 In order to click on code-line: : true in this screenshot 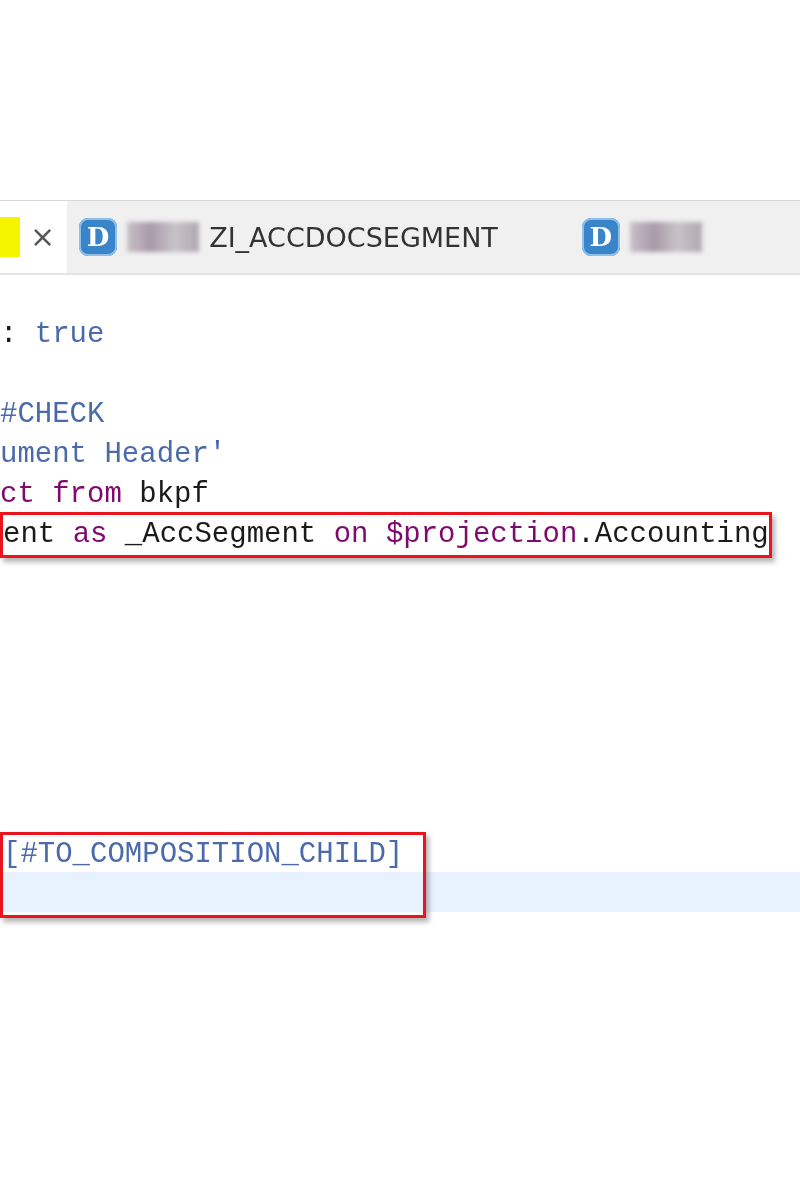, I will do `click(53, 335)`.